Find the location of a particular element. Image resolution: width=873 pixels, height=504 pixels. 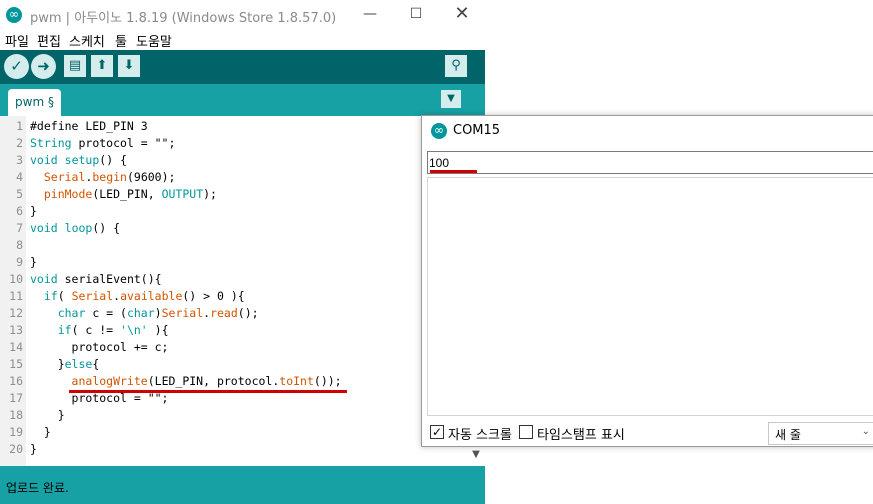

code-line: void serialEvent(){ is located at coordinates (96, 279).